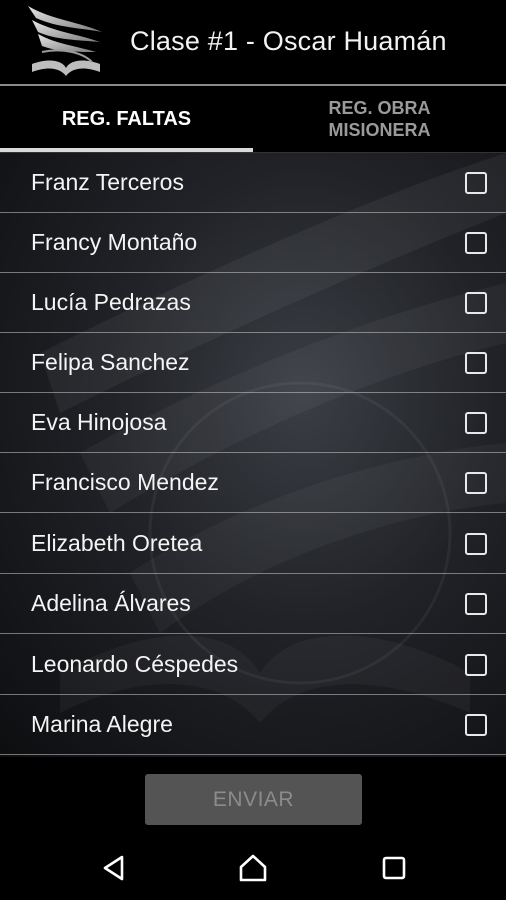  I want to click on nav-back-button, so click(114, 867).